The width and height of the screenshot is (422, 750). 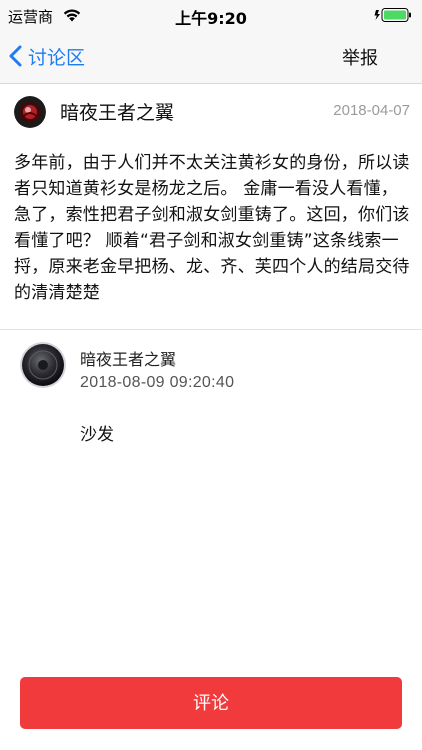 What do you see at coordinates (211, 112) in the screenshot?
I see `post-header: 暗夜王者之翼 2018-04-07` at bounding box center [211, 112].